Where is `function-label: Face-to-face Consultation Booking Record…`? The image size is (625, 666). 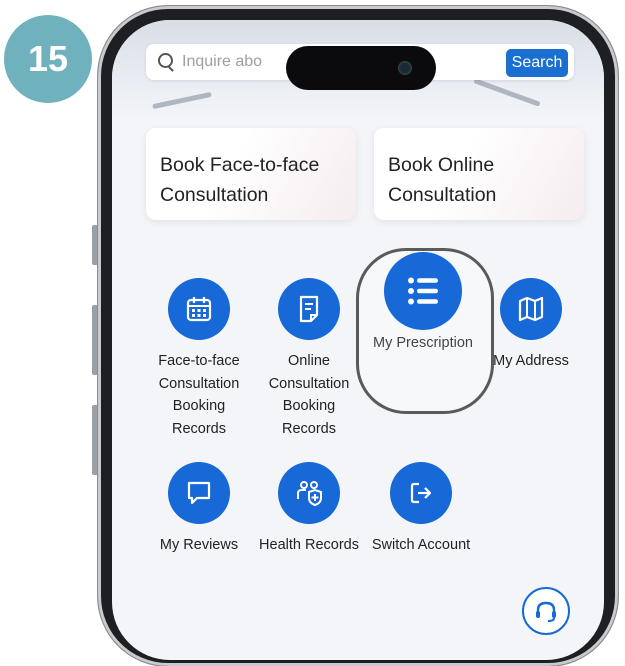
function-label: Face-to-face Consultation Booking Record… is located at coordinates (199, 395).